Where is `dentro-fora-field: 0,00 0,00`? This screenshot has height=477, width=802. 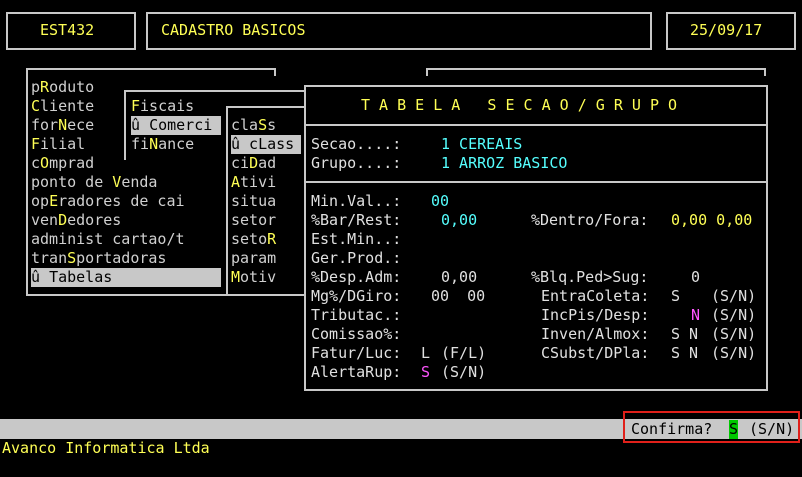 dentro-fora-field: 0,00 0,00 is located at coordinates (711, 220).